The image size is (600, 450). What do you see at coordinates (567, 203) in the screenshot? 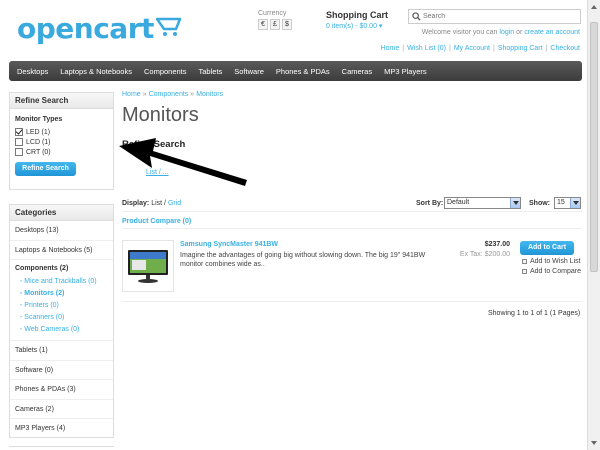
I see `limit-select: 15` at bounding box center [567, 203].